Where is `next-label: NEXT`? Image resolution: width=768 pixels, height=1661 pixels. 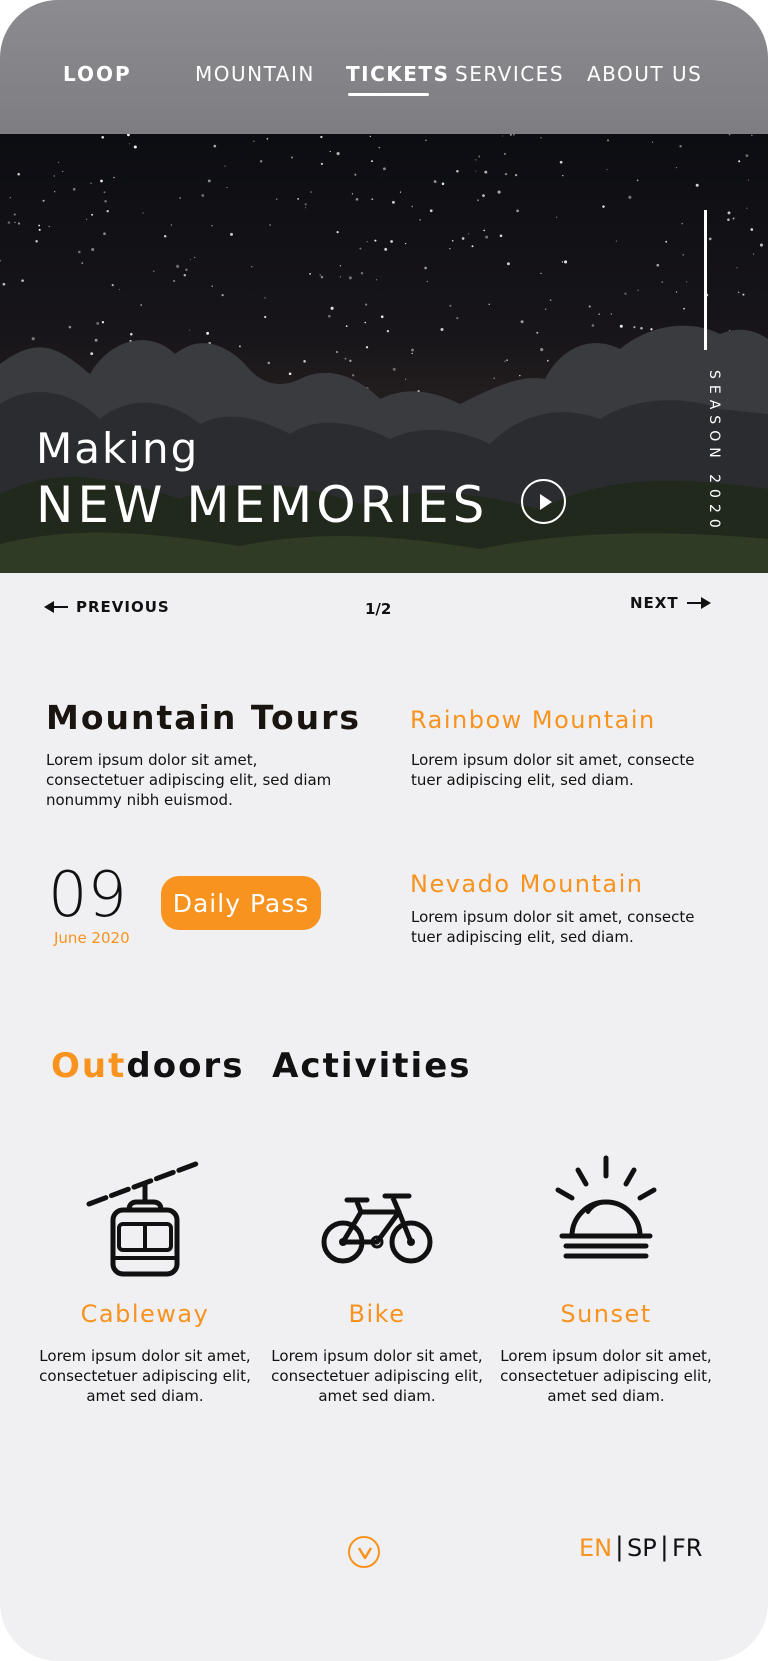
next-label: NEXT is located at coordinates (654, 603).